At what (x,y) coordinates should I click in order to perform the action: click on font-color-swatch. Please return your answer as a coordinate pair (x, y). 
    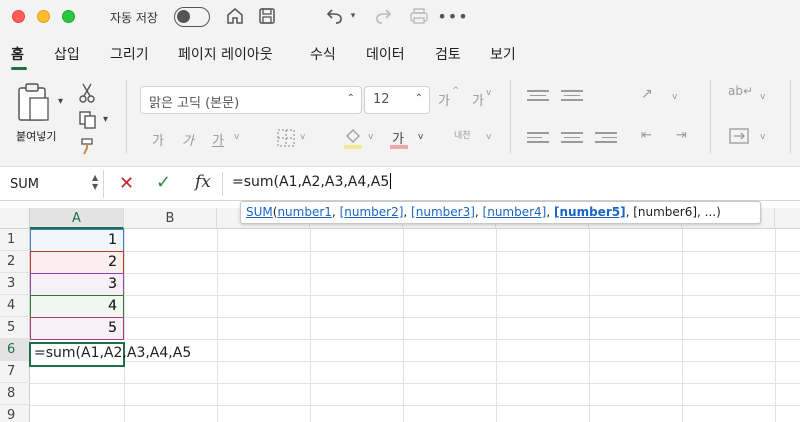
    Looking at the image, I should click on (399, 147).